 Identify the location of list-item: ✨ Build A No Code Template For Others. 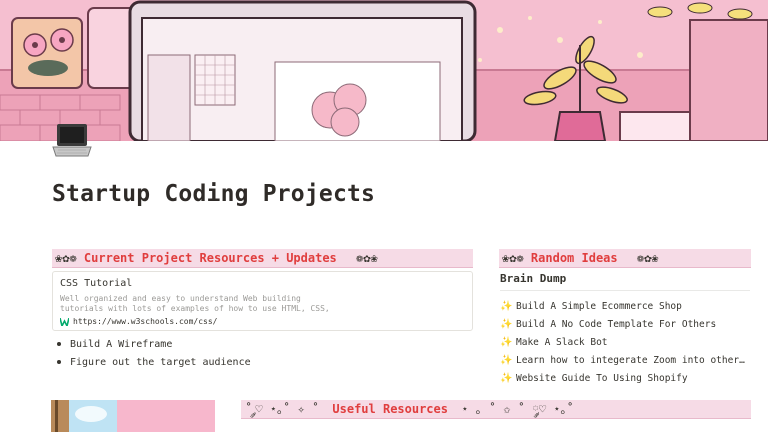
(625, 324).